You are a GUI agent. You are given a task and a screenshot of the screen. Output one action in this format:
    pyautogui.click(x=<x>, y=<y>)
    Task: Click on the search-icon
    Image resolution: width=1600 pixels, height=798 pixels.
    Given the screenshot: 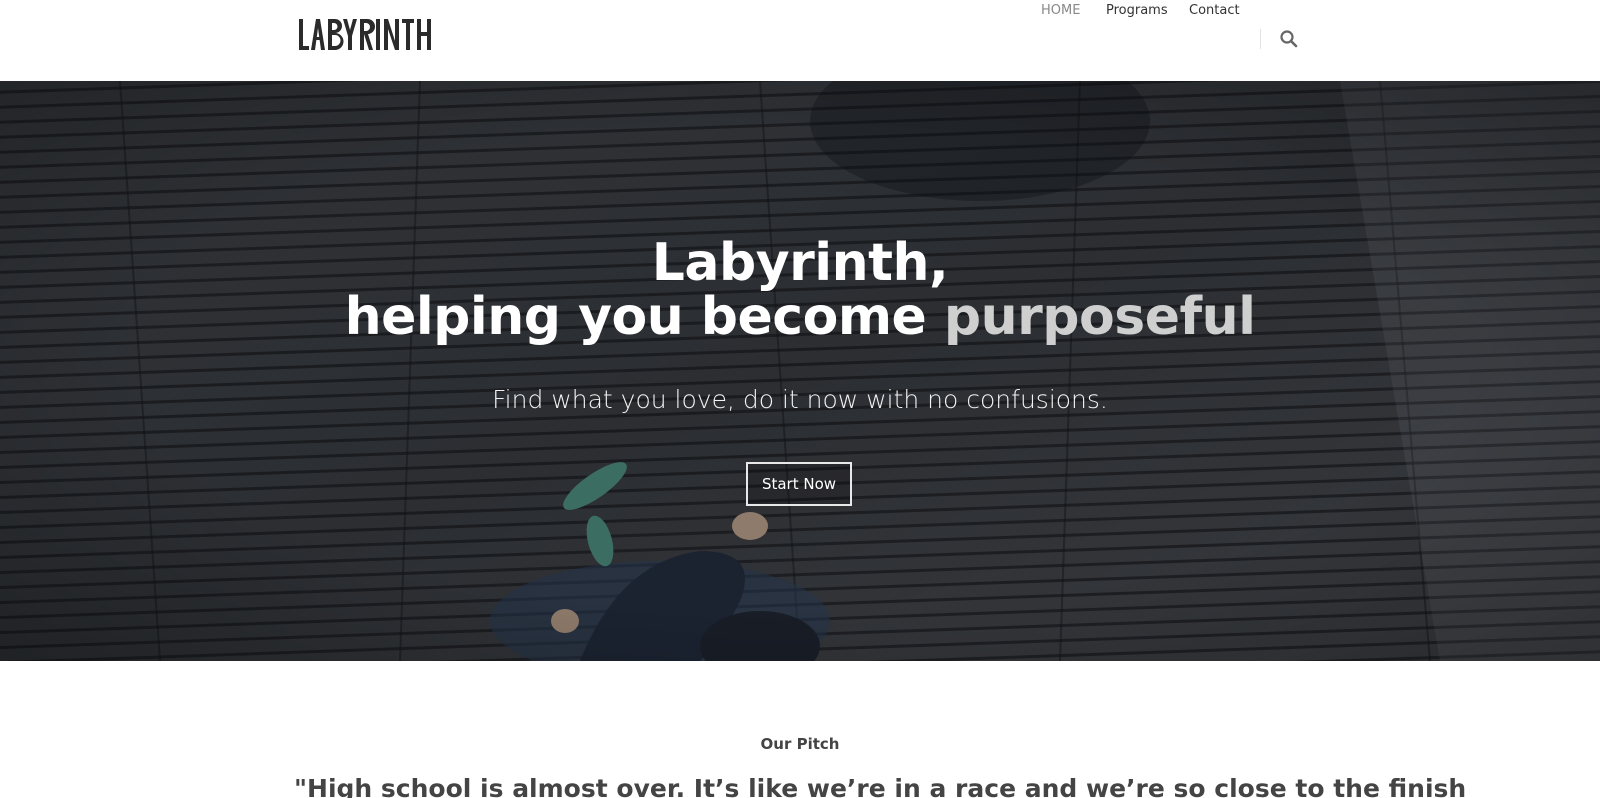 What is the action you would take?
    pyautogui.click(x=1289, y=39)
    